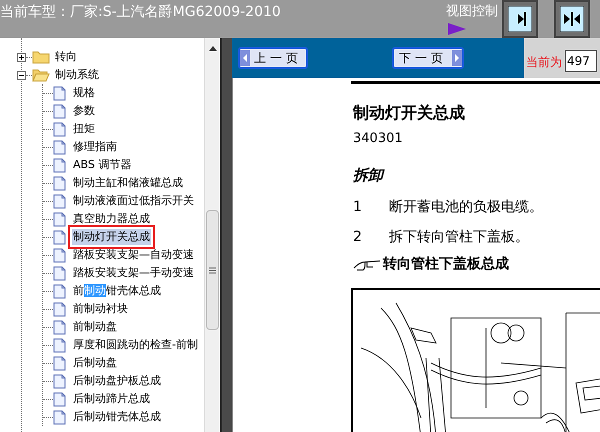  I want to click on tree-item: 前制动钳壳体总成, so click(117, 291).